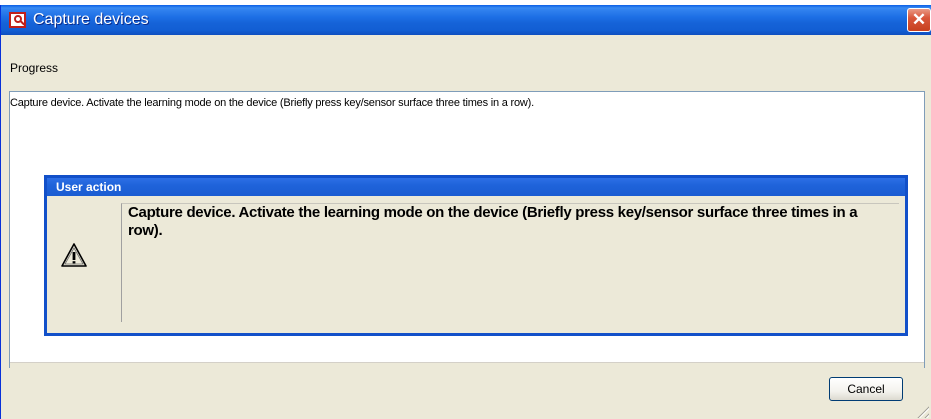 Image resolution: width=931 pixels, height=419 pixels. Describe the element at coordinates (74, 255) in the screenshot. I see `warning-icon` at that location.